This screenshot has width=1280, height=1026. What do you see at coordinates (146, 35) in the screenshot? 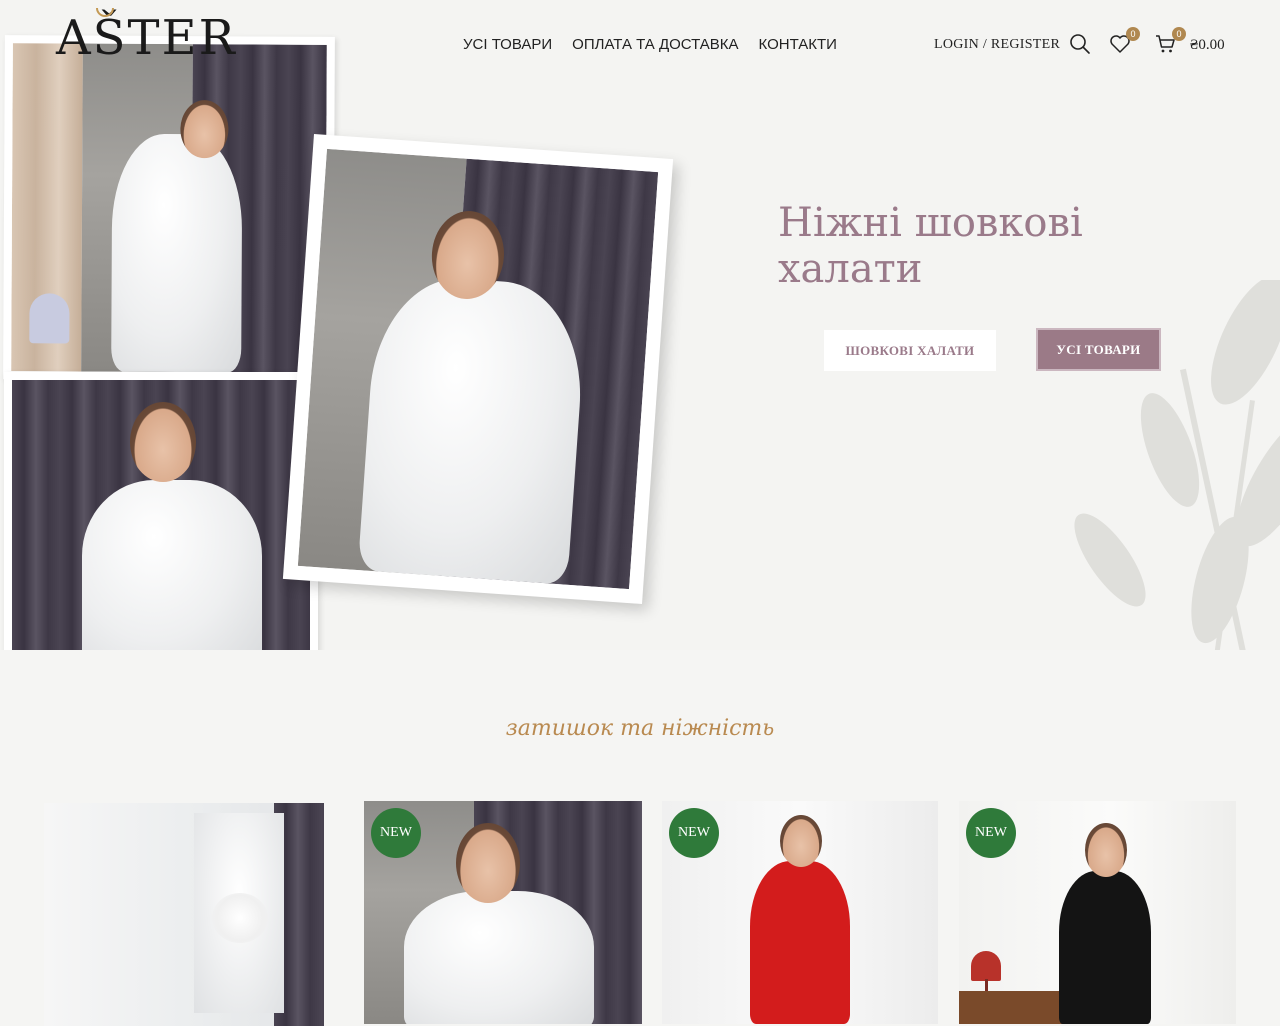
I see `brand-logo: AŠTER` at bounding box center [146, 35].